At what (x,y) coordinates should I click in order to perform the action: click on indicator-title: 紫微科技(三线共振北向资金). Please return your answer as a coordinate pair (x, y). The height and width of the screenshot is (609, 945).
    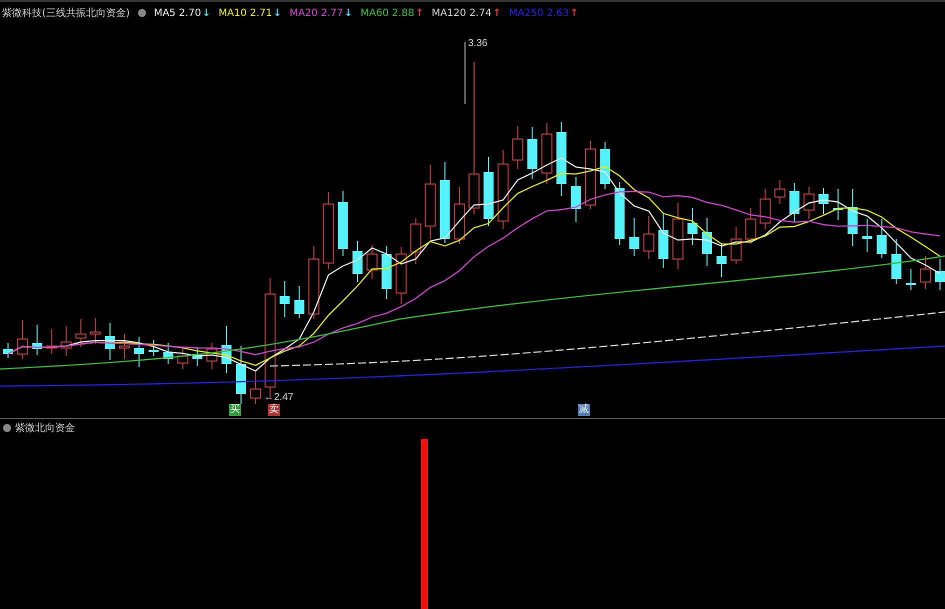
    Looking at the image, I should click on (66, 13).